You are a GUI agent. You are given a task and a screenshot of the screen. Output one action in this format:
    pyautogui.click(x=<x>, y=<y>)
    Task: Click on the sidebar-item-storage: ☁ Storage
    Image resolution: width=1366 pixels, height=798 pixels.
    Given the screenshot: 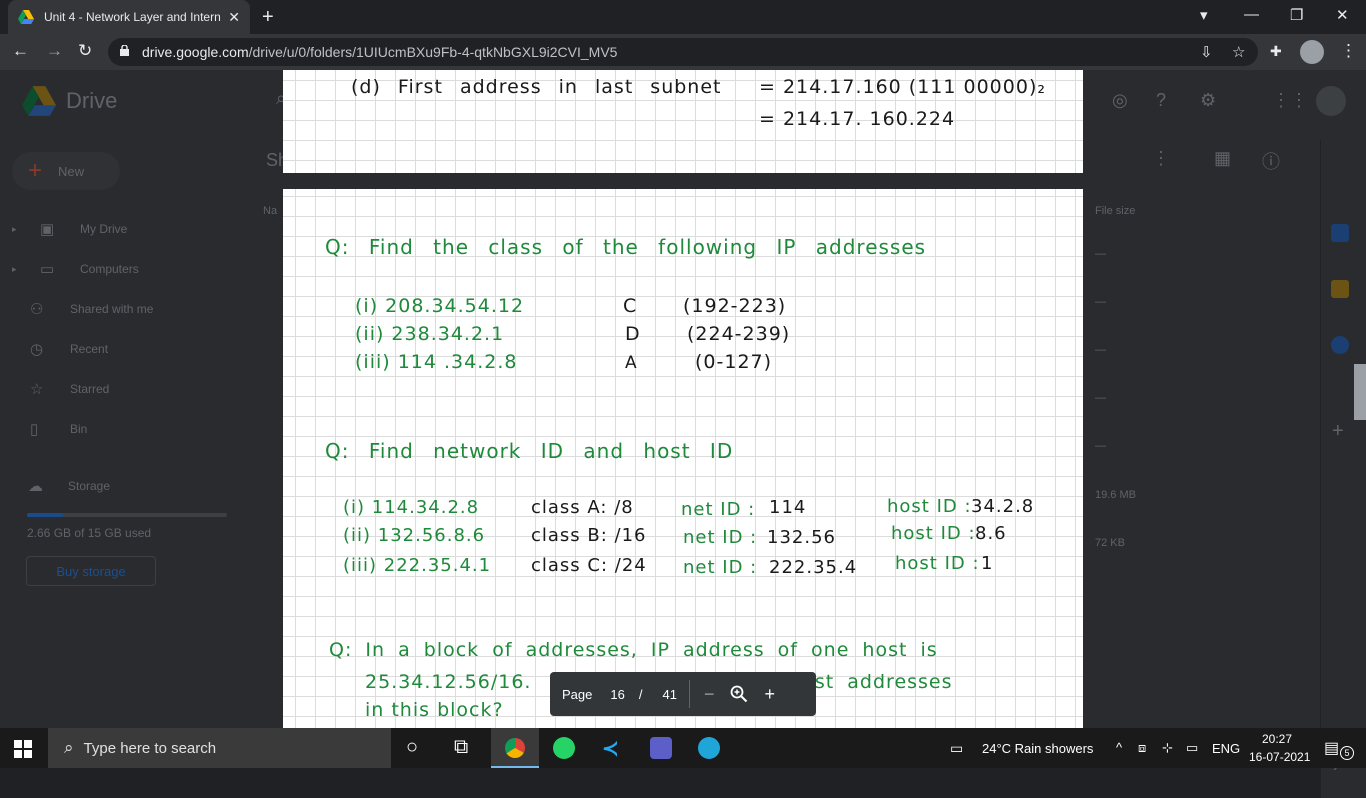 What is the action you would take?
    pyautogui.click(x=69, y=486)
    